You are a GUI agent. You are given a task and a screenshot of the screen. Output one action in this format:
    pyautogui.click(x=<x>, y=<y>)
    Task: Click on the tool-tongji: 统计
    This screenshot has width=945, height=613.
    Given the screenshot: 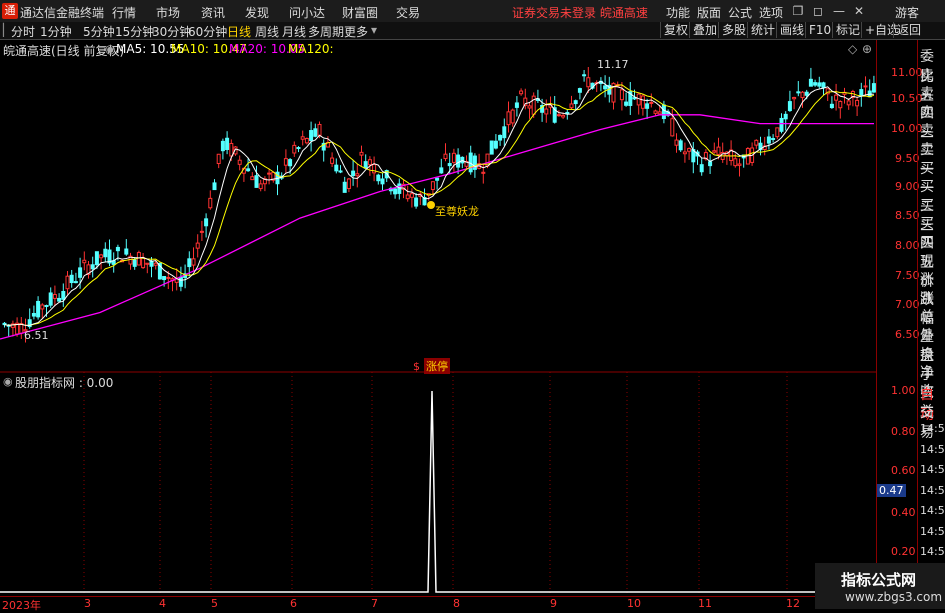 What is the action you would take?
    pyautogui.click(x=762, y=30)
    